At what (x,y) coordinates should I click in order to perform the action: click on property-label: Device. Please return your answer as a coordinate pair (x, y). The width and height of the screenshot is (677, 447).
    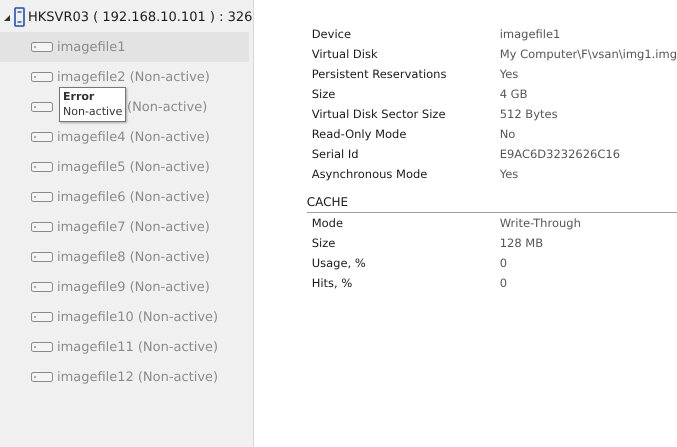
    Looking at the image, I should click on (332, 34).